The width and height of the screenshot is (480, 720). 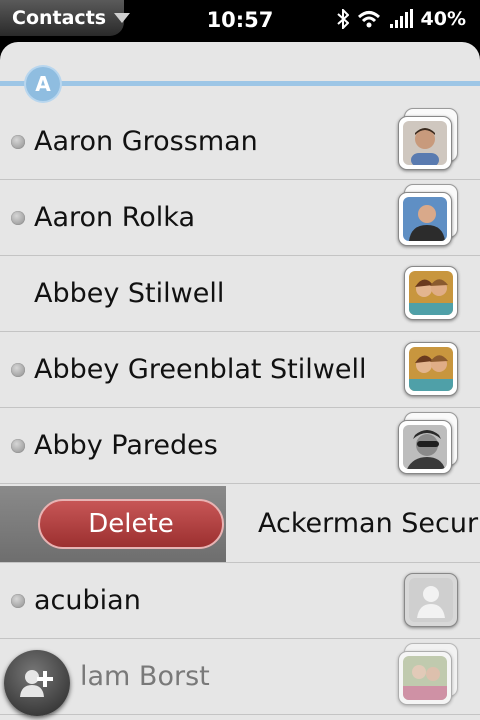 What do you see at coordinates (240, 83) in the screenshot?
I see `divider-line` at bounding box center [240, 83].